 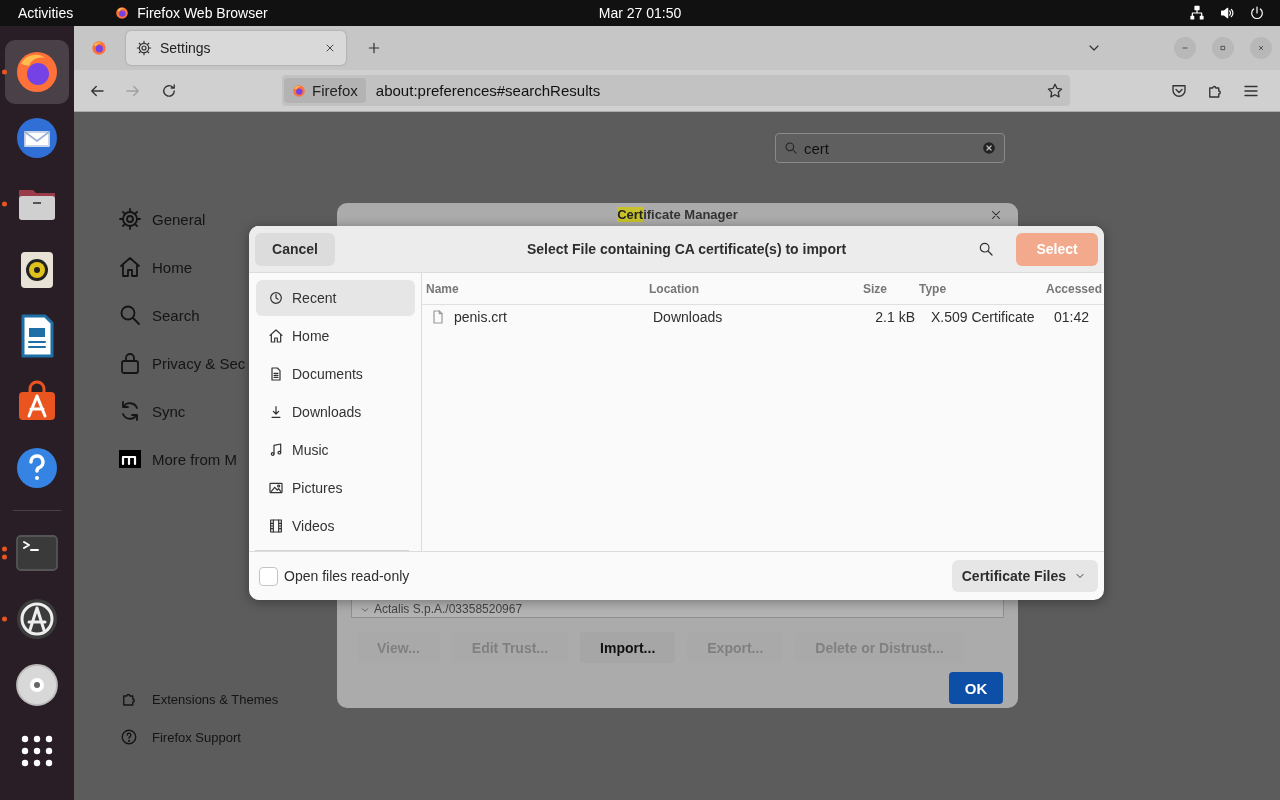 I want to click on filter-dropdown: Certificate Files, so click(x=1024, y=576).